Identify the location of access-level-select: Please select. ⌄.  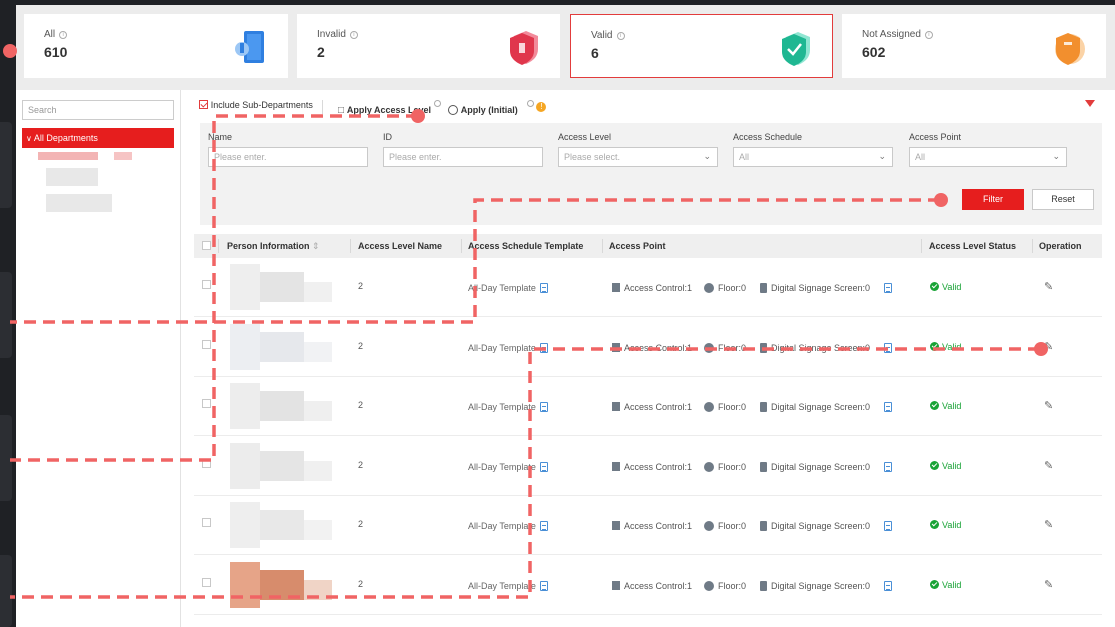
(638, 157).